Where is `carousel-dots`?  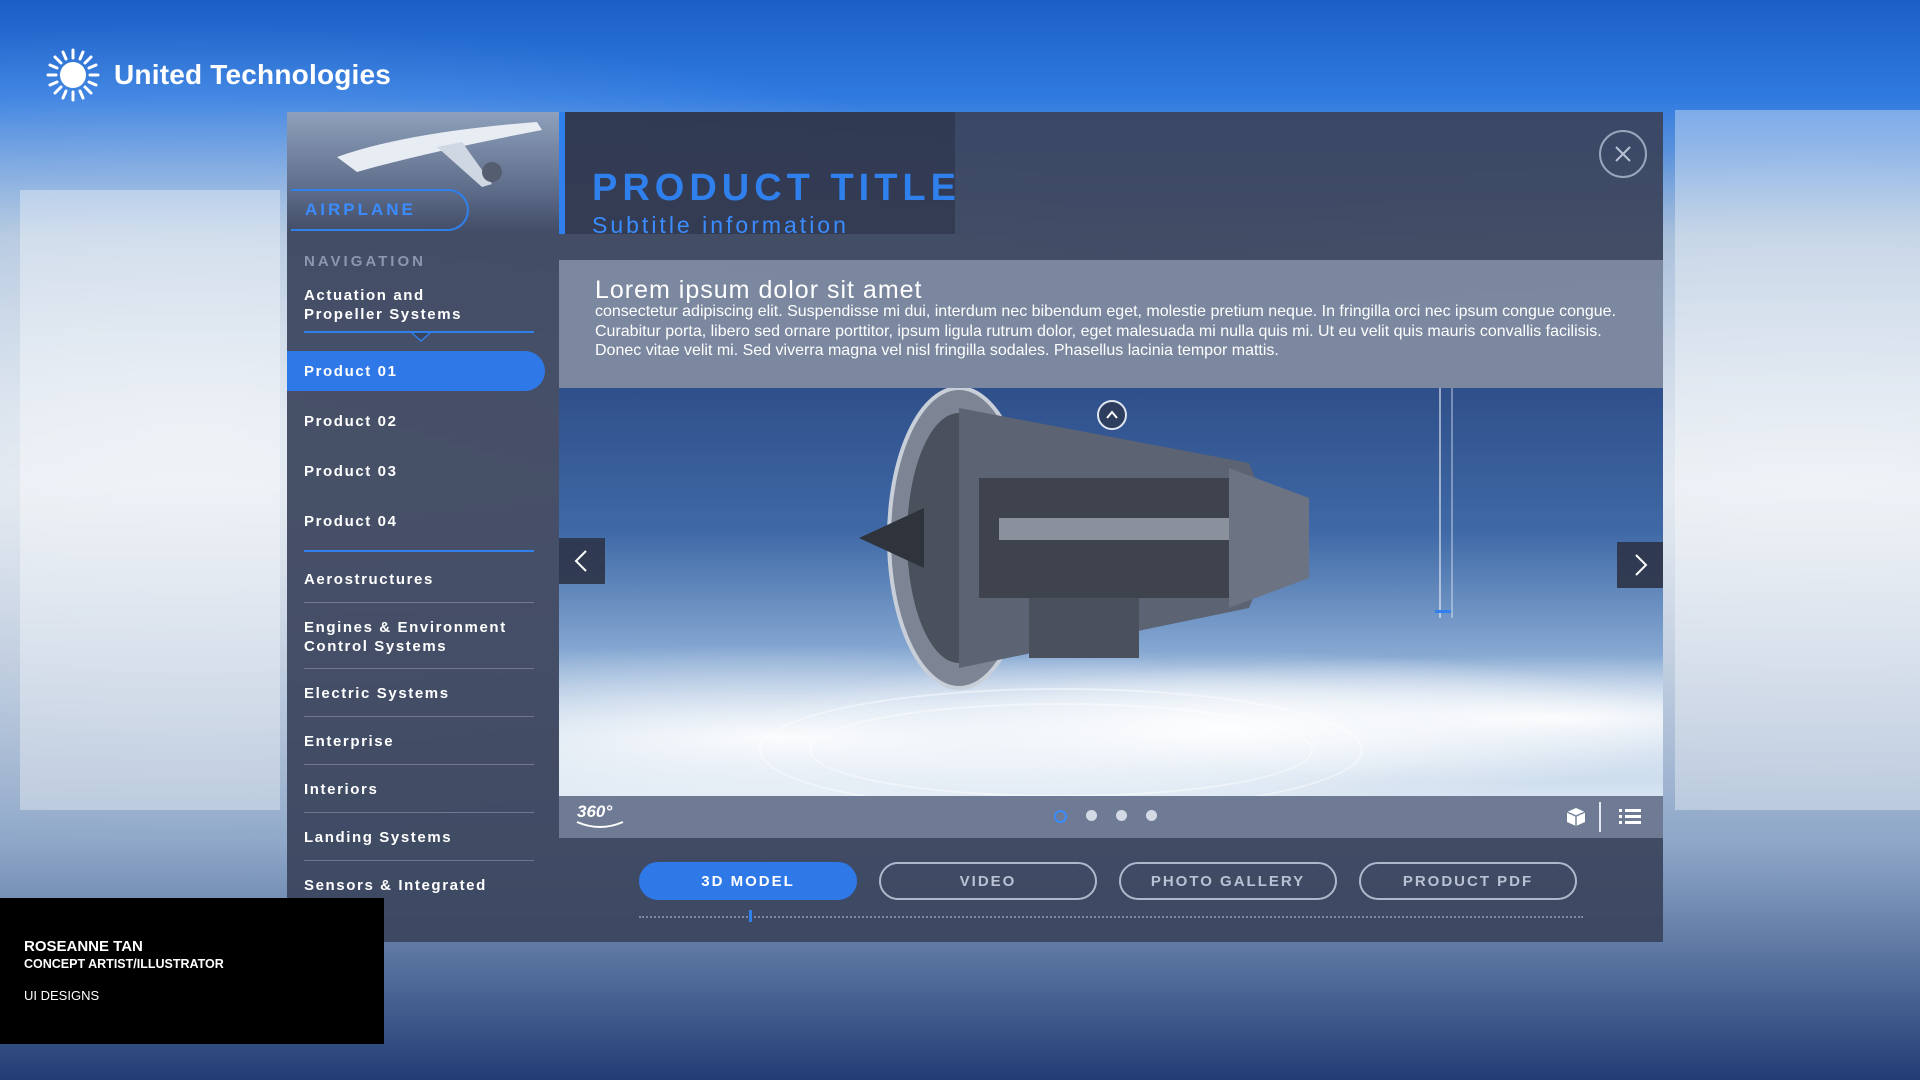 carousel-dots is located at coordinates (1105, 816).